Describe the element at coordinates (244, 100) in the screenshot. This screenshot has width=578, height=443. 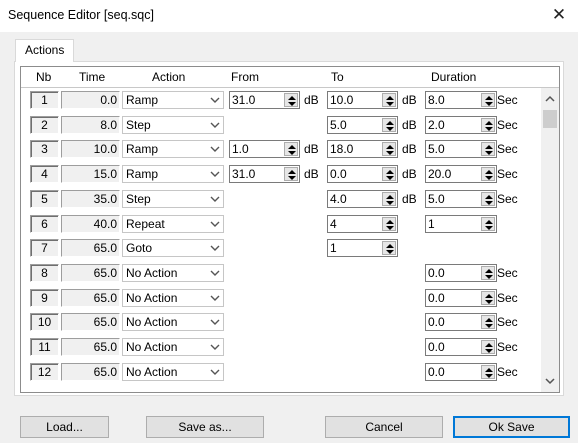
I see `from-field-value: 31.0` at that location.